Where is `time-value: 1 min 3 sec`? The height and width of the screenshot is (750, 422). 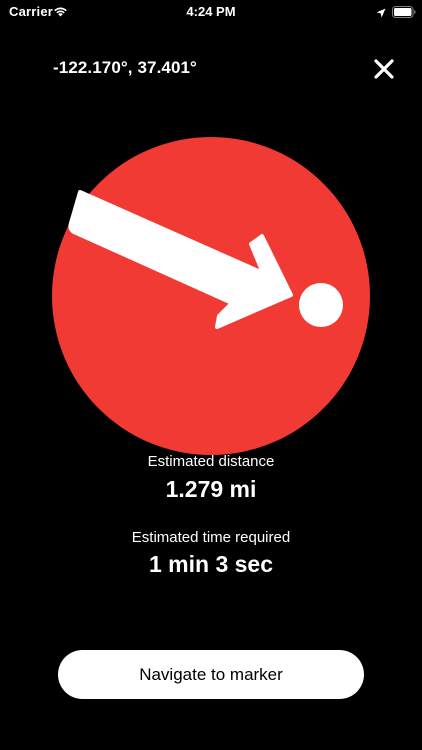
time-value: 1 min 3 sec is located at coordinates (211, 564).